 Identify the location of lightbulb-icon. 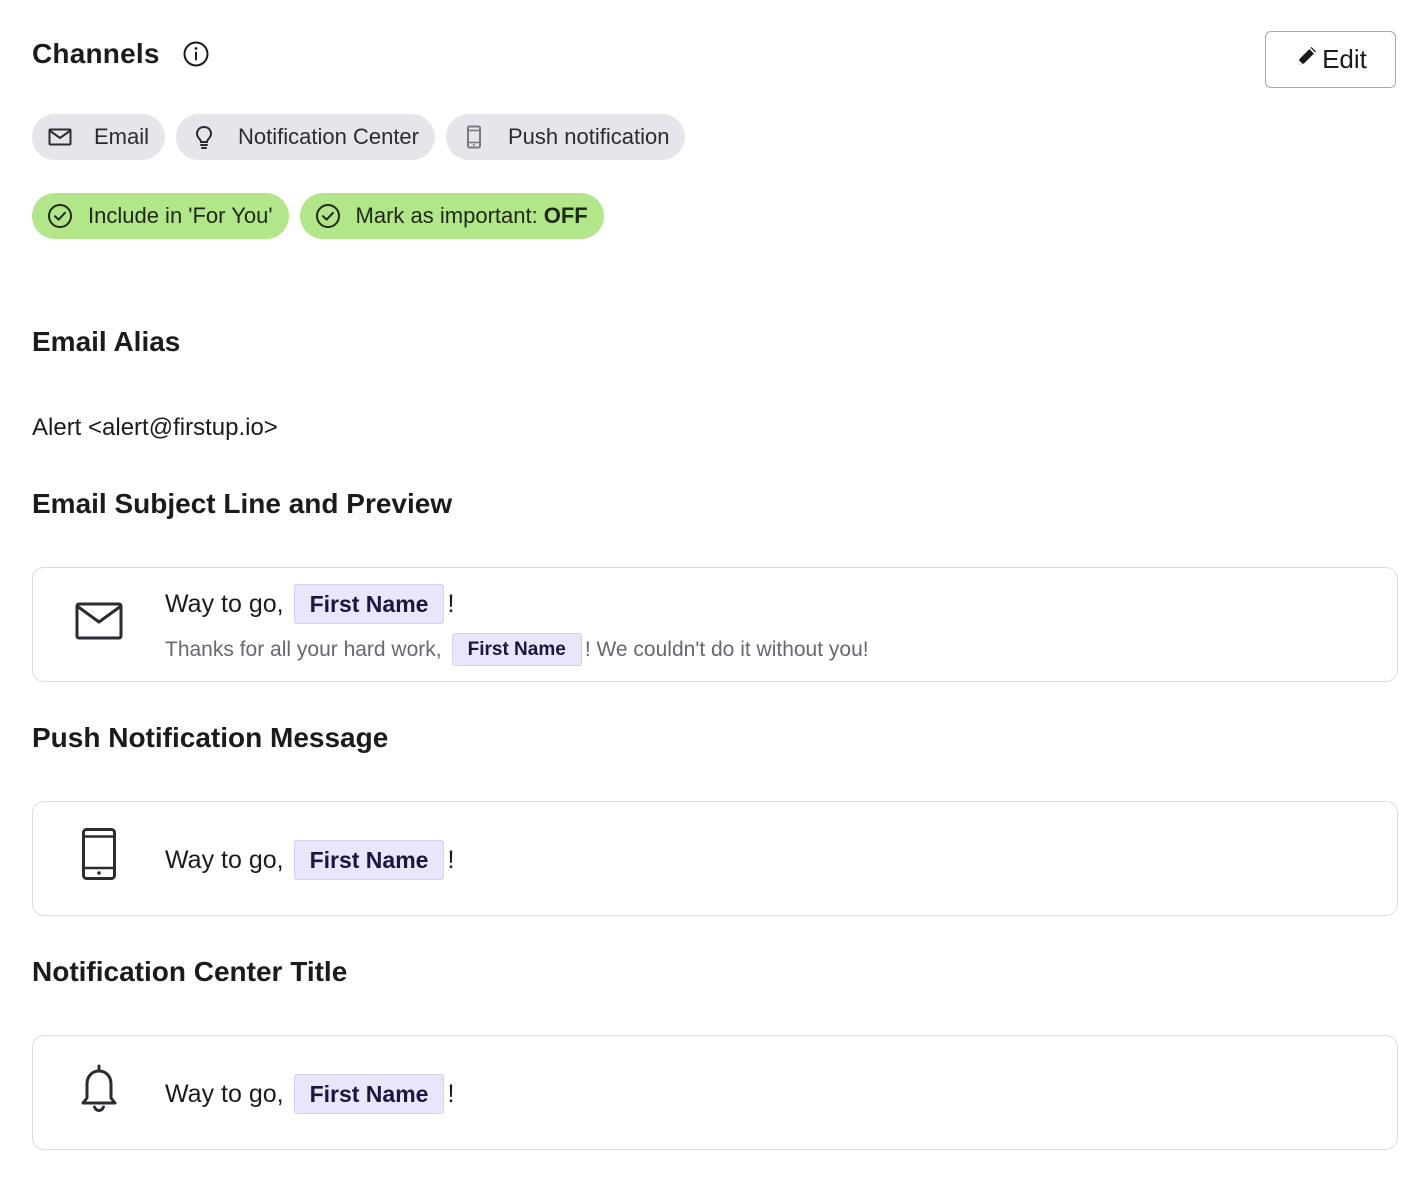
(204, 137).